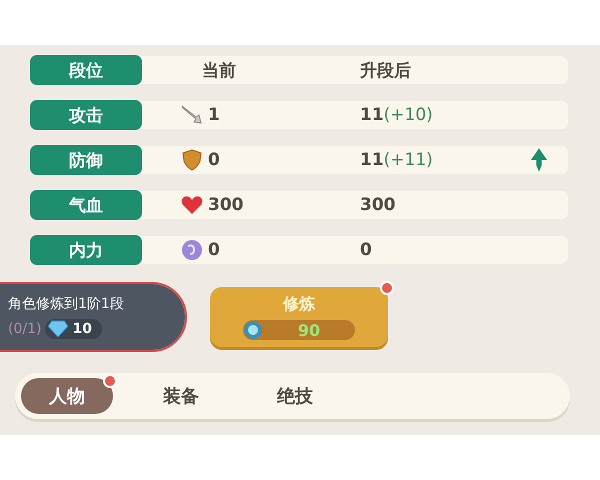 This screenshot has width=600, height=480. Describe the element at coordinates (253, 330) in the screenshot. I see `orb-icon` at that location.